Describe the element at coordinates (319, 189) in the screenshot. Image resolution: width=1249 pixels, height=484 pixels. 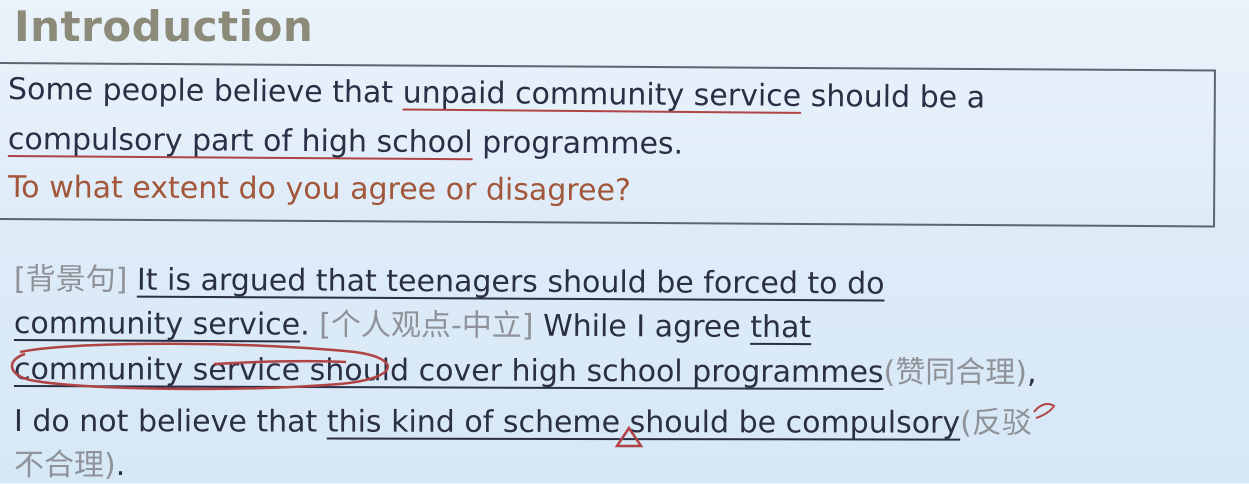
I see `prompt-question: To what extent do you agree or disagree?` at that location.